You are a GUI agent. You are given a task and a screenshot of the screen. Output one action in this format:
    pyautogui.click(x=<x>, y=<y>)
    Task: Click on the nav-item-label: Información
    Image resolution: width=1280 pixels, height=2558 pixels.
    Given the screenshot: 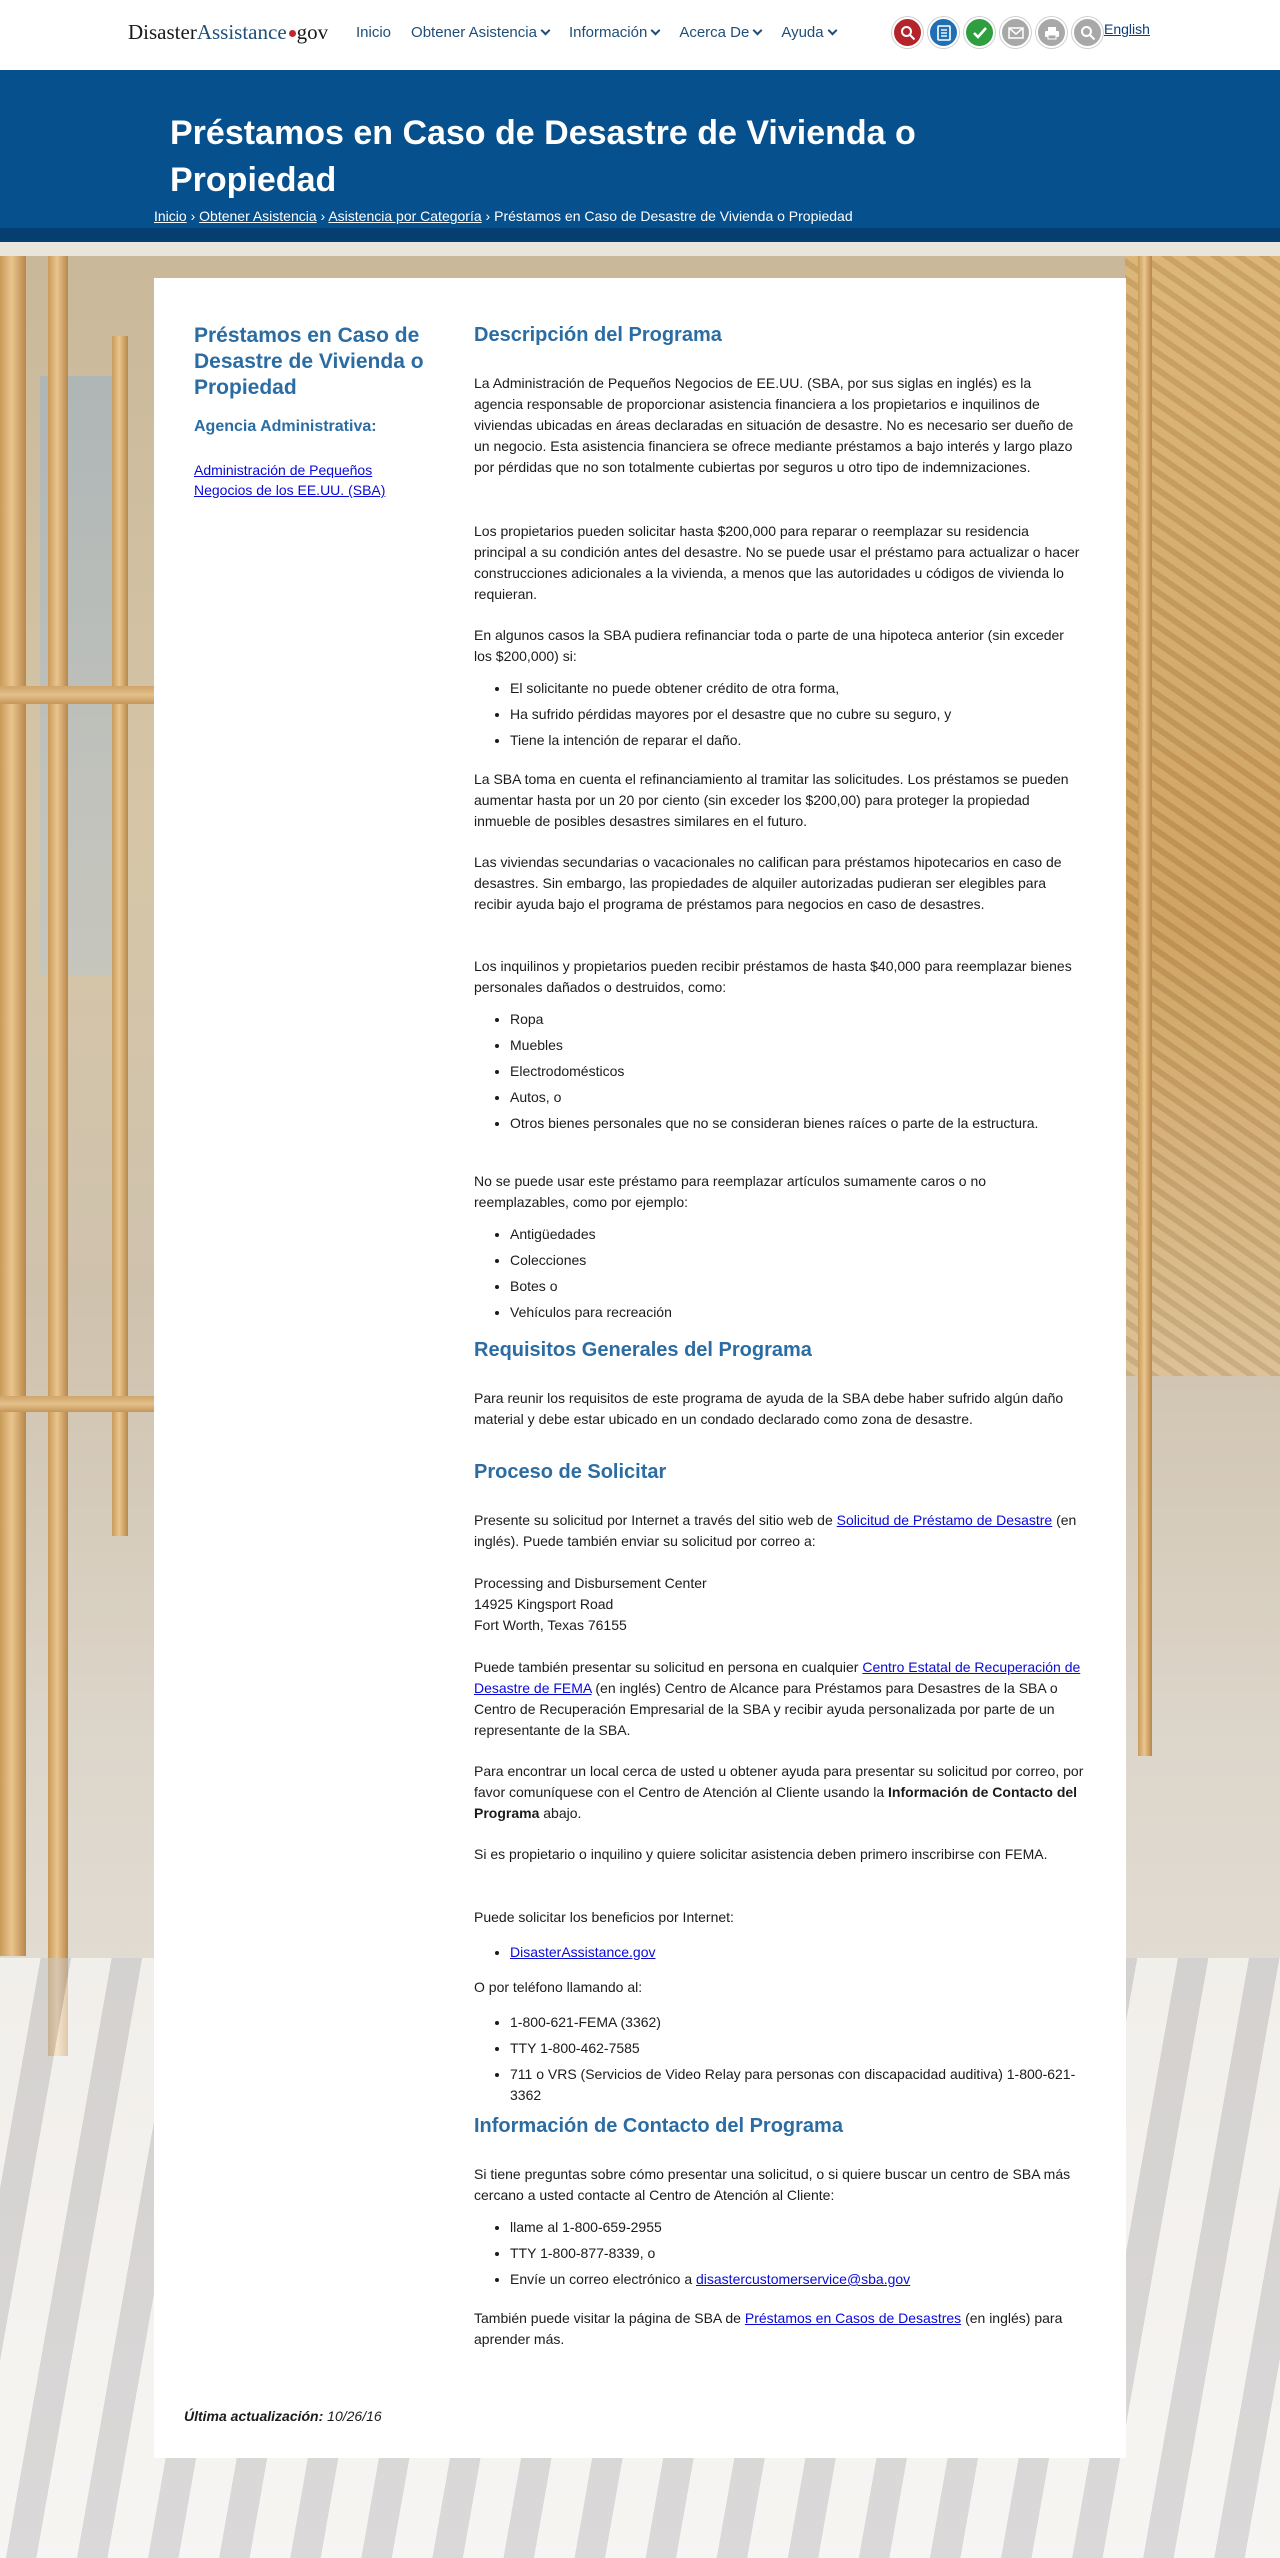 What is the action you would take?
    pyautogui.click(x=608, y=32)
    